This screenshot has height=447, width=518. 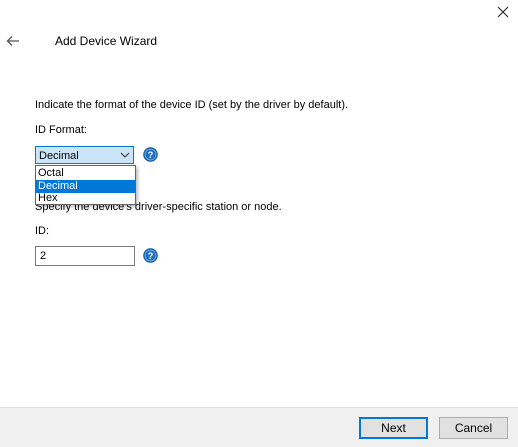 I want to click on chevron-down-icon, so click(x=125, y=155).